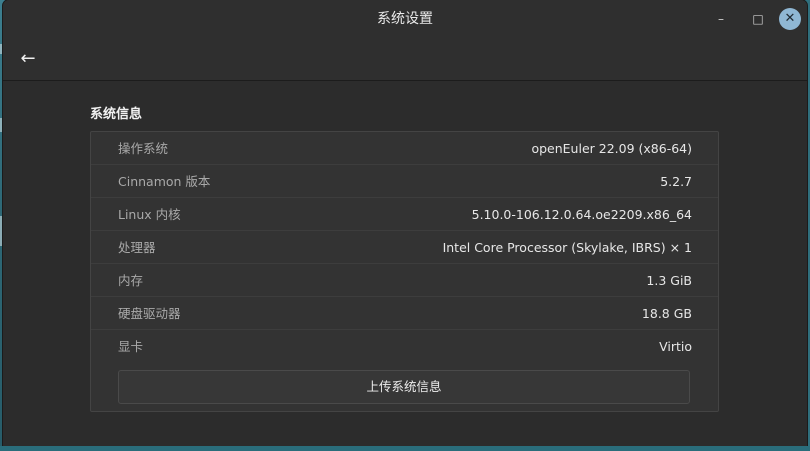 The image size is (810, 451). I want to click on info-row-graphics: 显卡 Virtio, so click(404, 346).